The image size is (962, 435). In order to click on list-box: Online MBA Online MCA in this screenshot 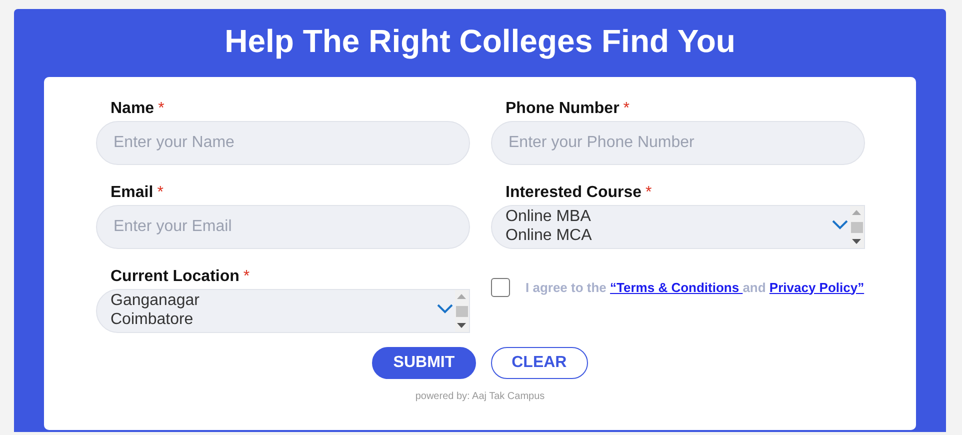, I will do `click(677, 227)`.